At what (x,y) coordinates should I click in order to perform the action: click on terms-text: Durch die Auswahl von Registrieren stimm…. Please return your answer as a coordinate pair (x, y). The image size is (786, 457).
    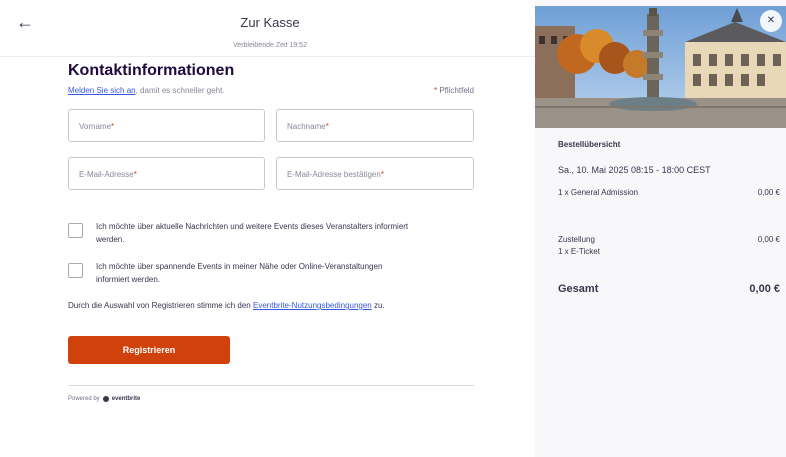
    Looking at the image, I should click on (226, 305).